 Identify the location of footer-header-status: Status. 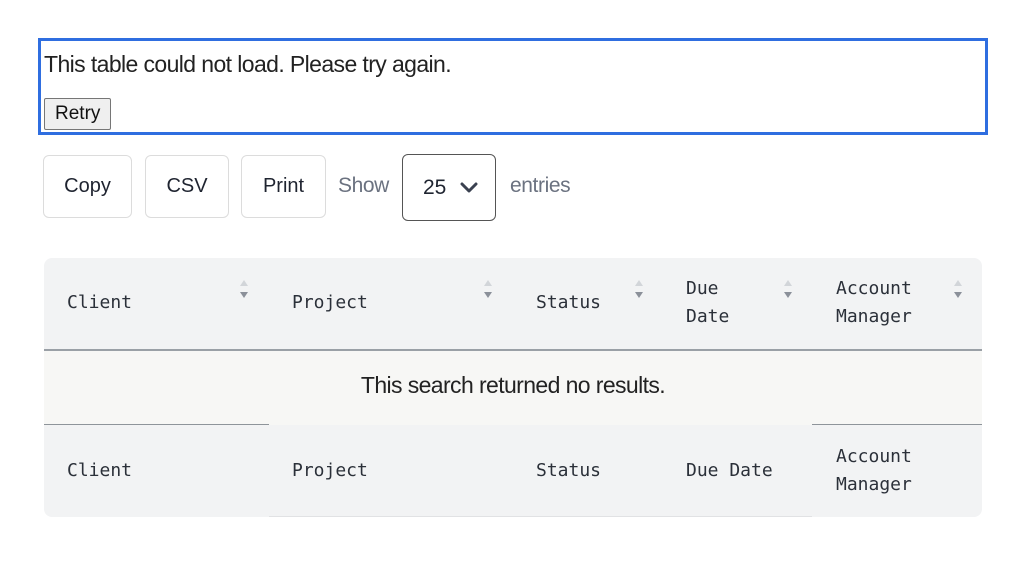
(569, 470).